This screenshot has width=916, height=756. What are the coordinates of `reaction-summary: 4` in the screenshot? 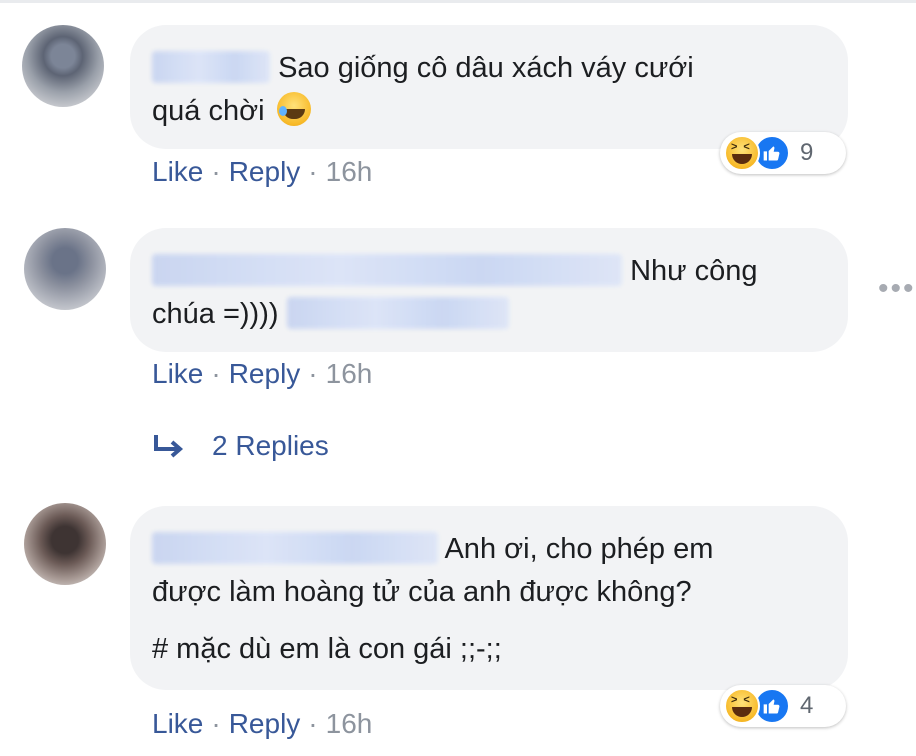 It's located at (783, 706).